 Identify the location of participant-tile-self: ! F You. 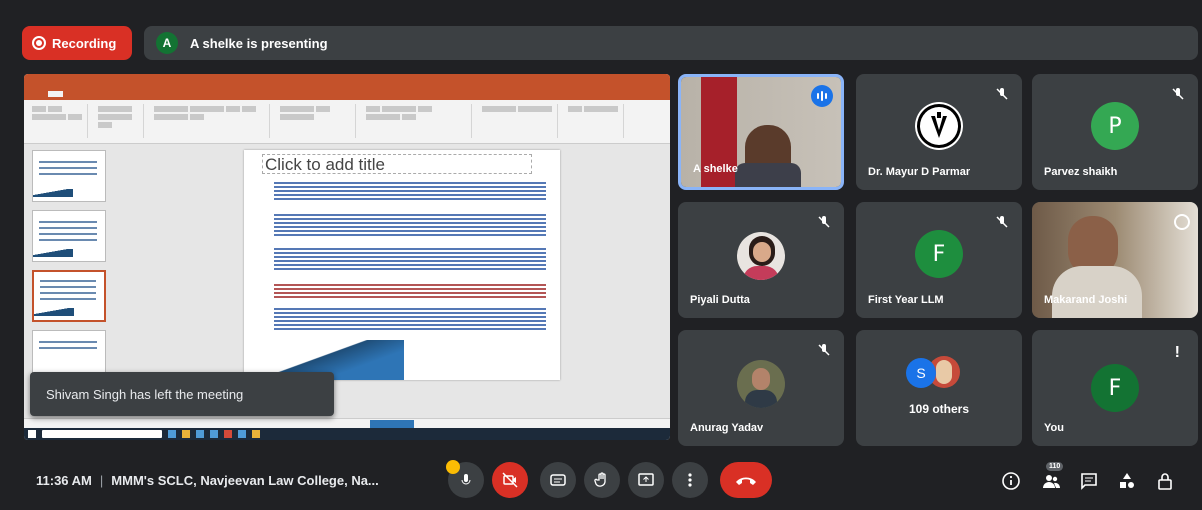
(1115, 388).